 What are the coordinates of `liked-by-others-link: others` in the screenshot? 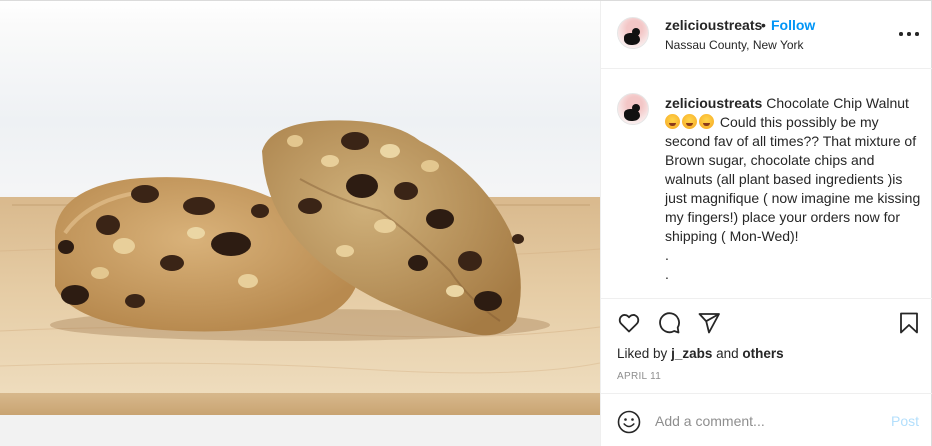 It's located at (762, 353).